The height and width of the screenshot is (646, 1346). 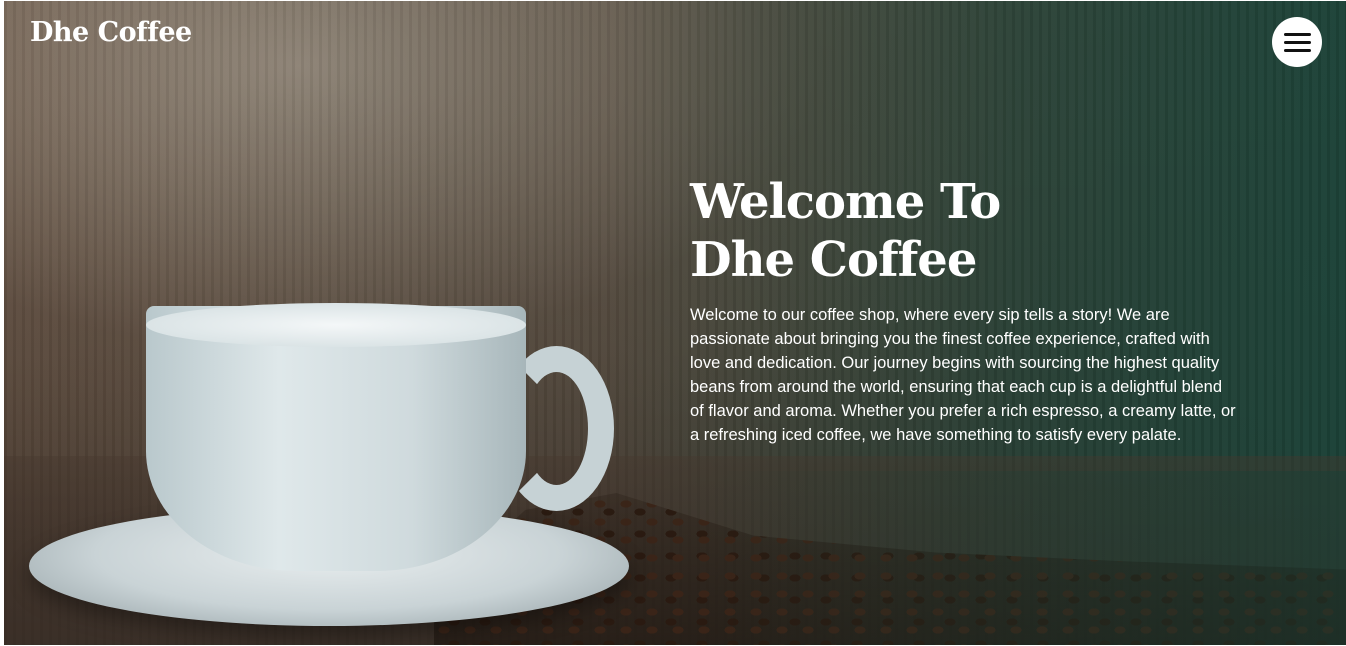 I want to click on brand-logo: Dhe Coffee, so click(x=111, y=32).